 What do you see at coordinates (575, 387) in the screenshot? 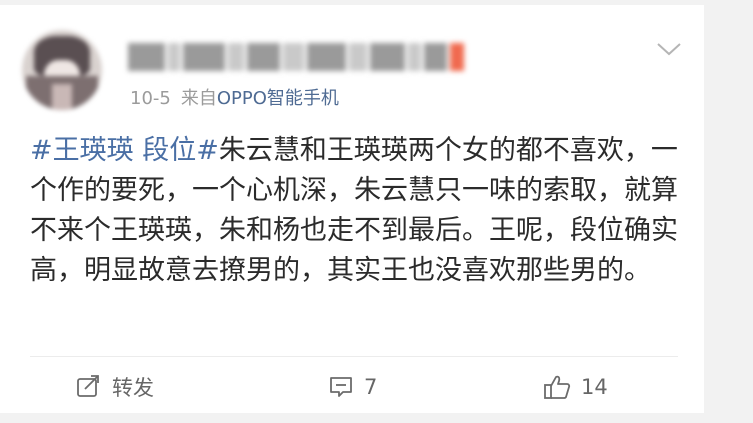
I see `like-button: 14` at bounding box center [575, 387].